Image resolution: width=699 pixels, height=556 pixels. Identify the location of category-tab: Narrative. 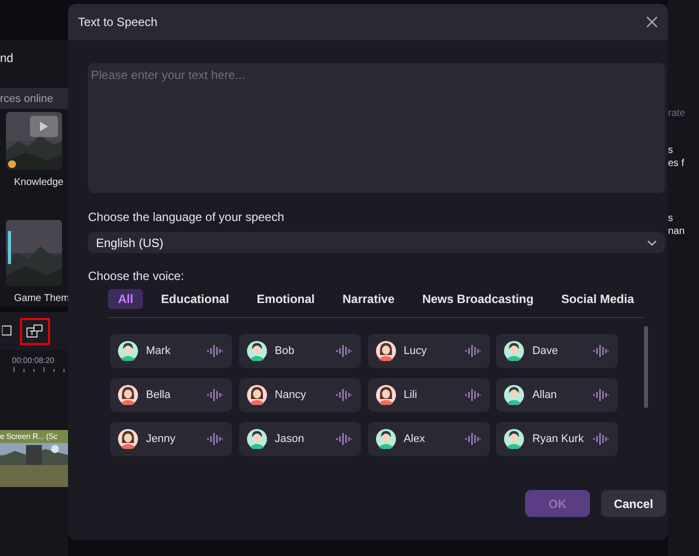
(368, 299).